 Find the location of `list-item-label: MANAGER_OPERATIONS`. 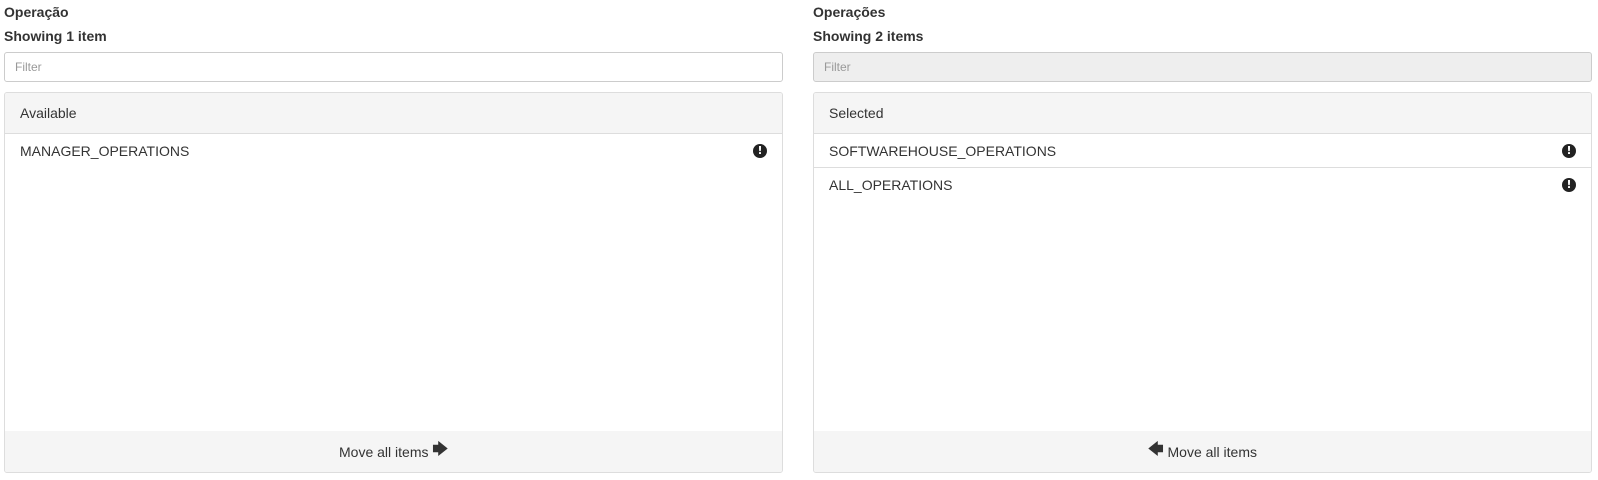

list-item-label: MANAGER_OPERATIONS is located at coordinates (105, 151).